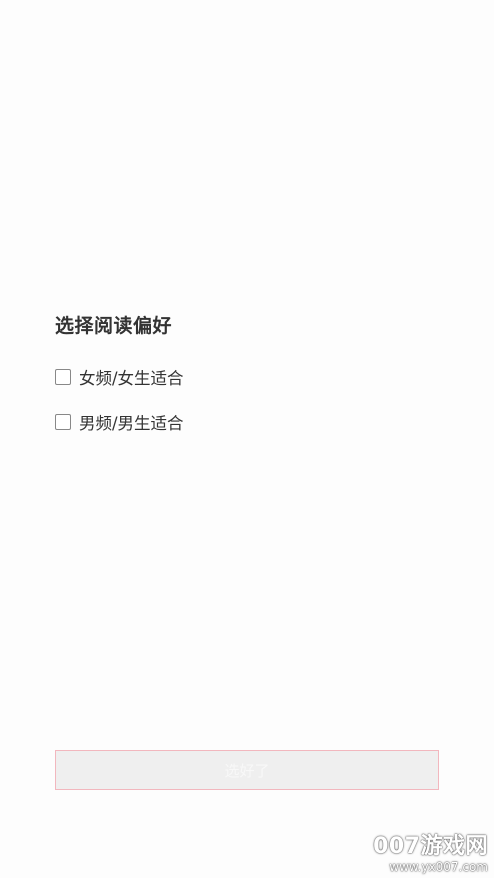 The image size is (494, 878). Describe the element at coordinates (430, 846) in the screenshot. I see `watermark-brand: 007游戏网` at that location.